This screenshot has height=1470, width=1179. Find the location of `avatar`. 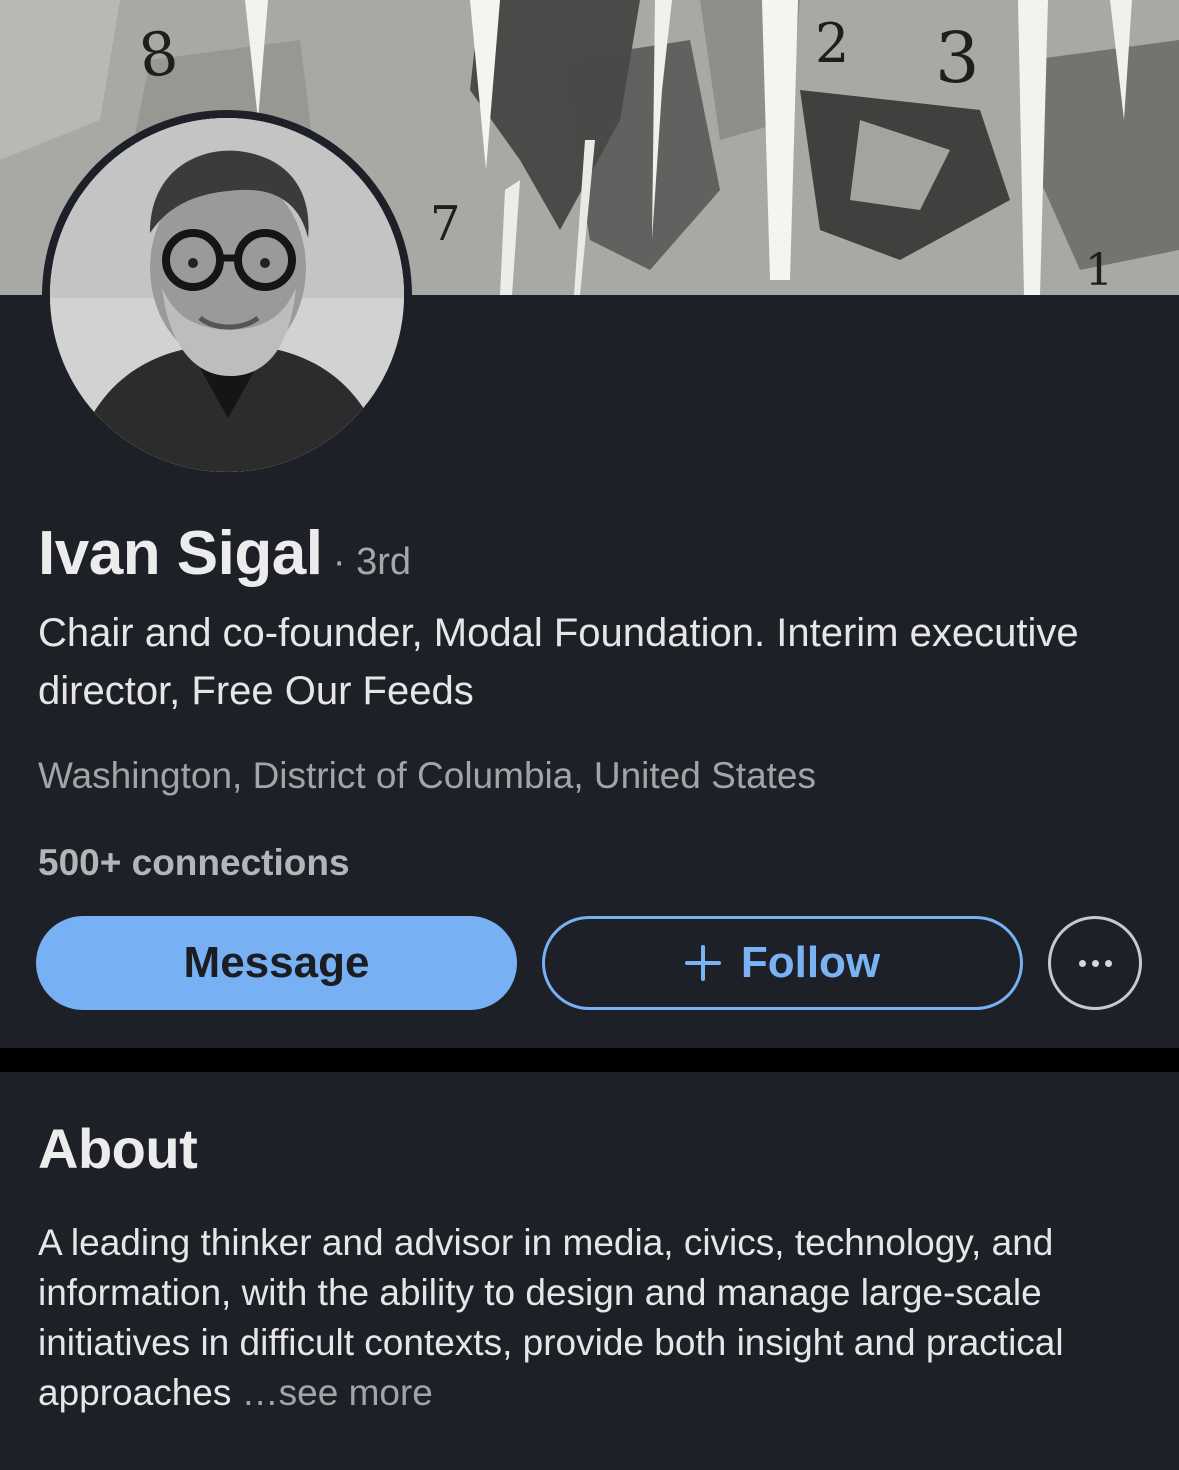

avatar is located at coordinates (227, 295).